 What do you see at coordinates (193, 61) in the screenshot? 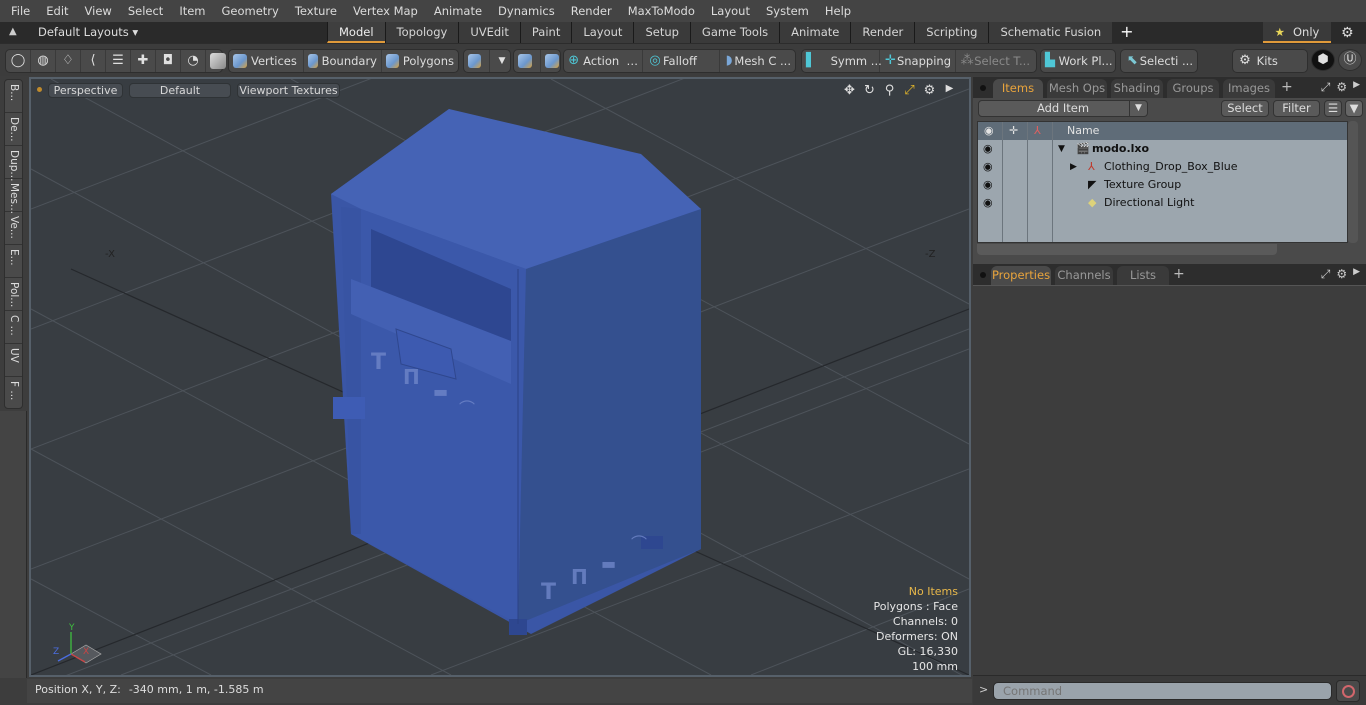
I see `dial-button: ◔` at bounding box center [193, 61].